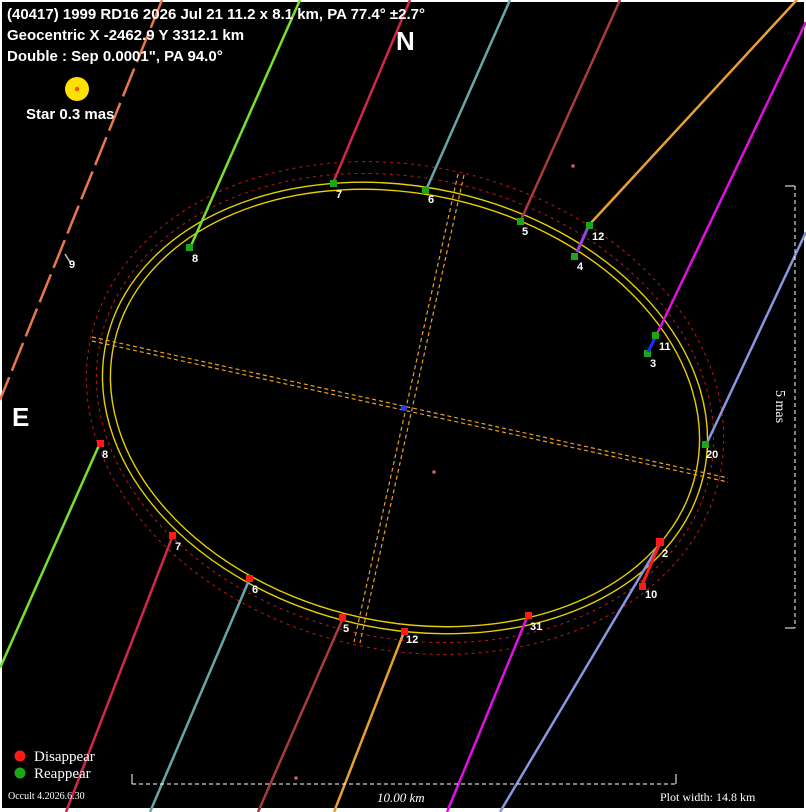  I want to click on legend-disappear-swatch, so click(20, 756).